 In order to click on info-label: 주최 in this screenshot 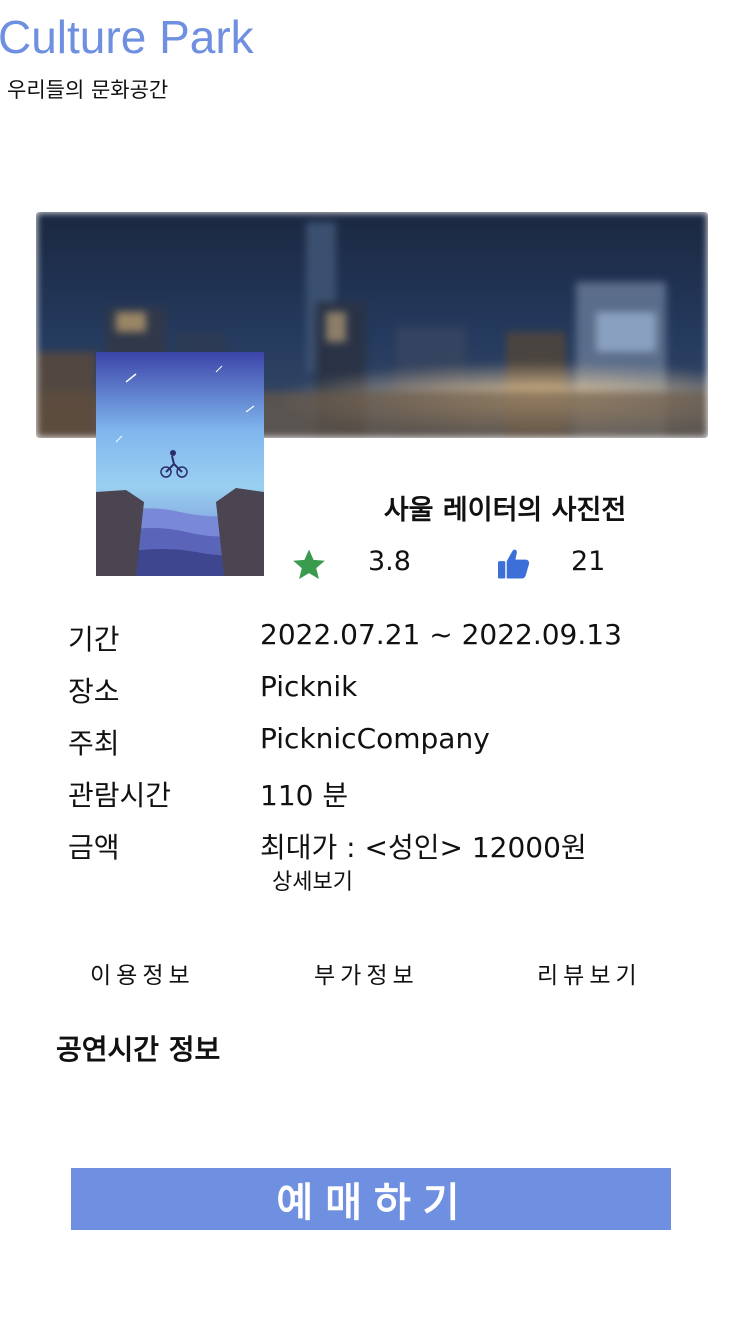, I will do `click(94, 743)`.